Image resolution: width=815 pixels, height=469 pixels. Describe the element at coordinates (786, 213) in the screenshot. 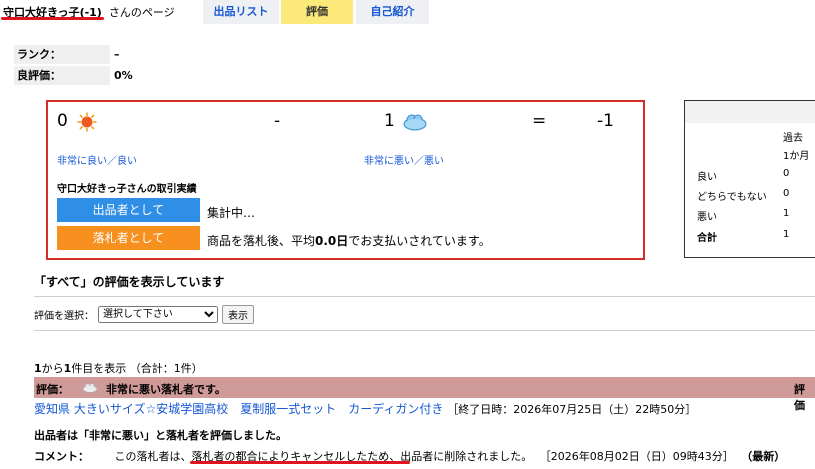

I see `row-value-bad: 1` at that location.